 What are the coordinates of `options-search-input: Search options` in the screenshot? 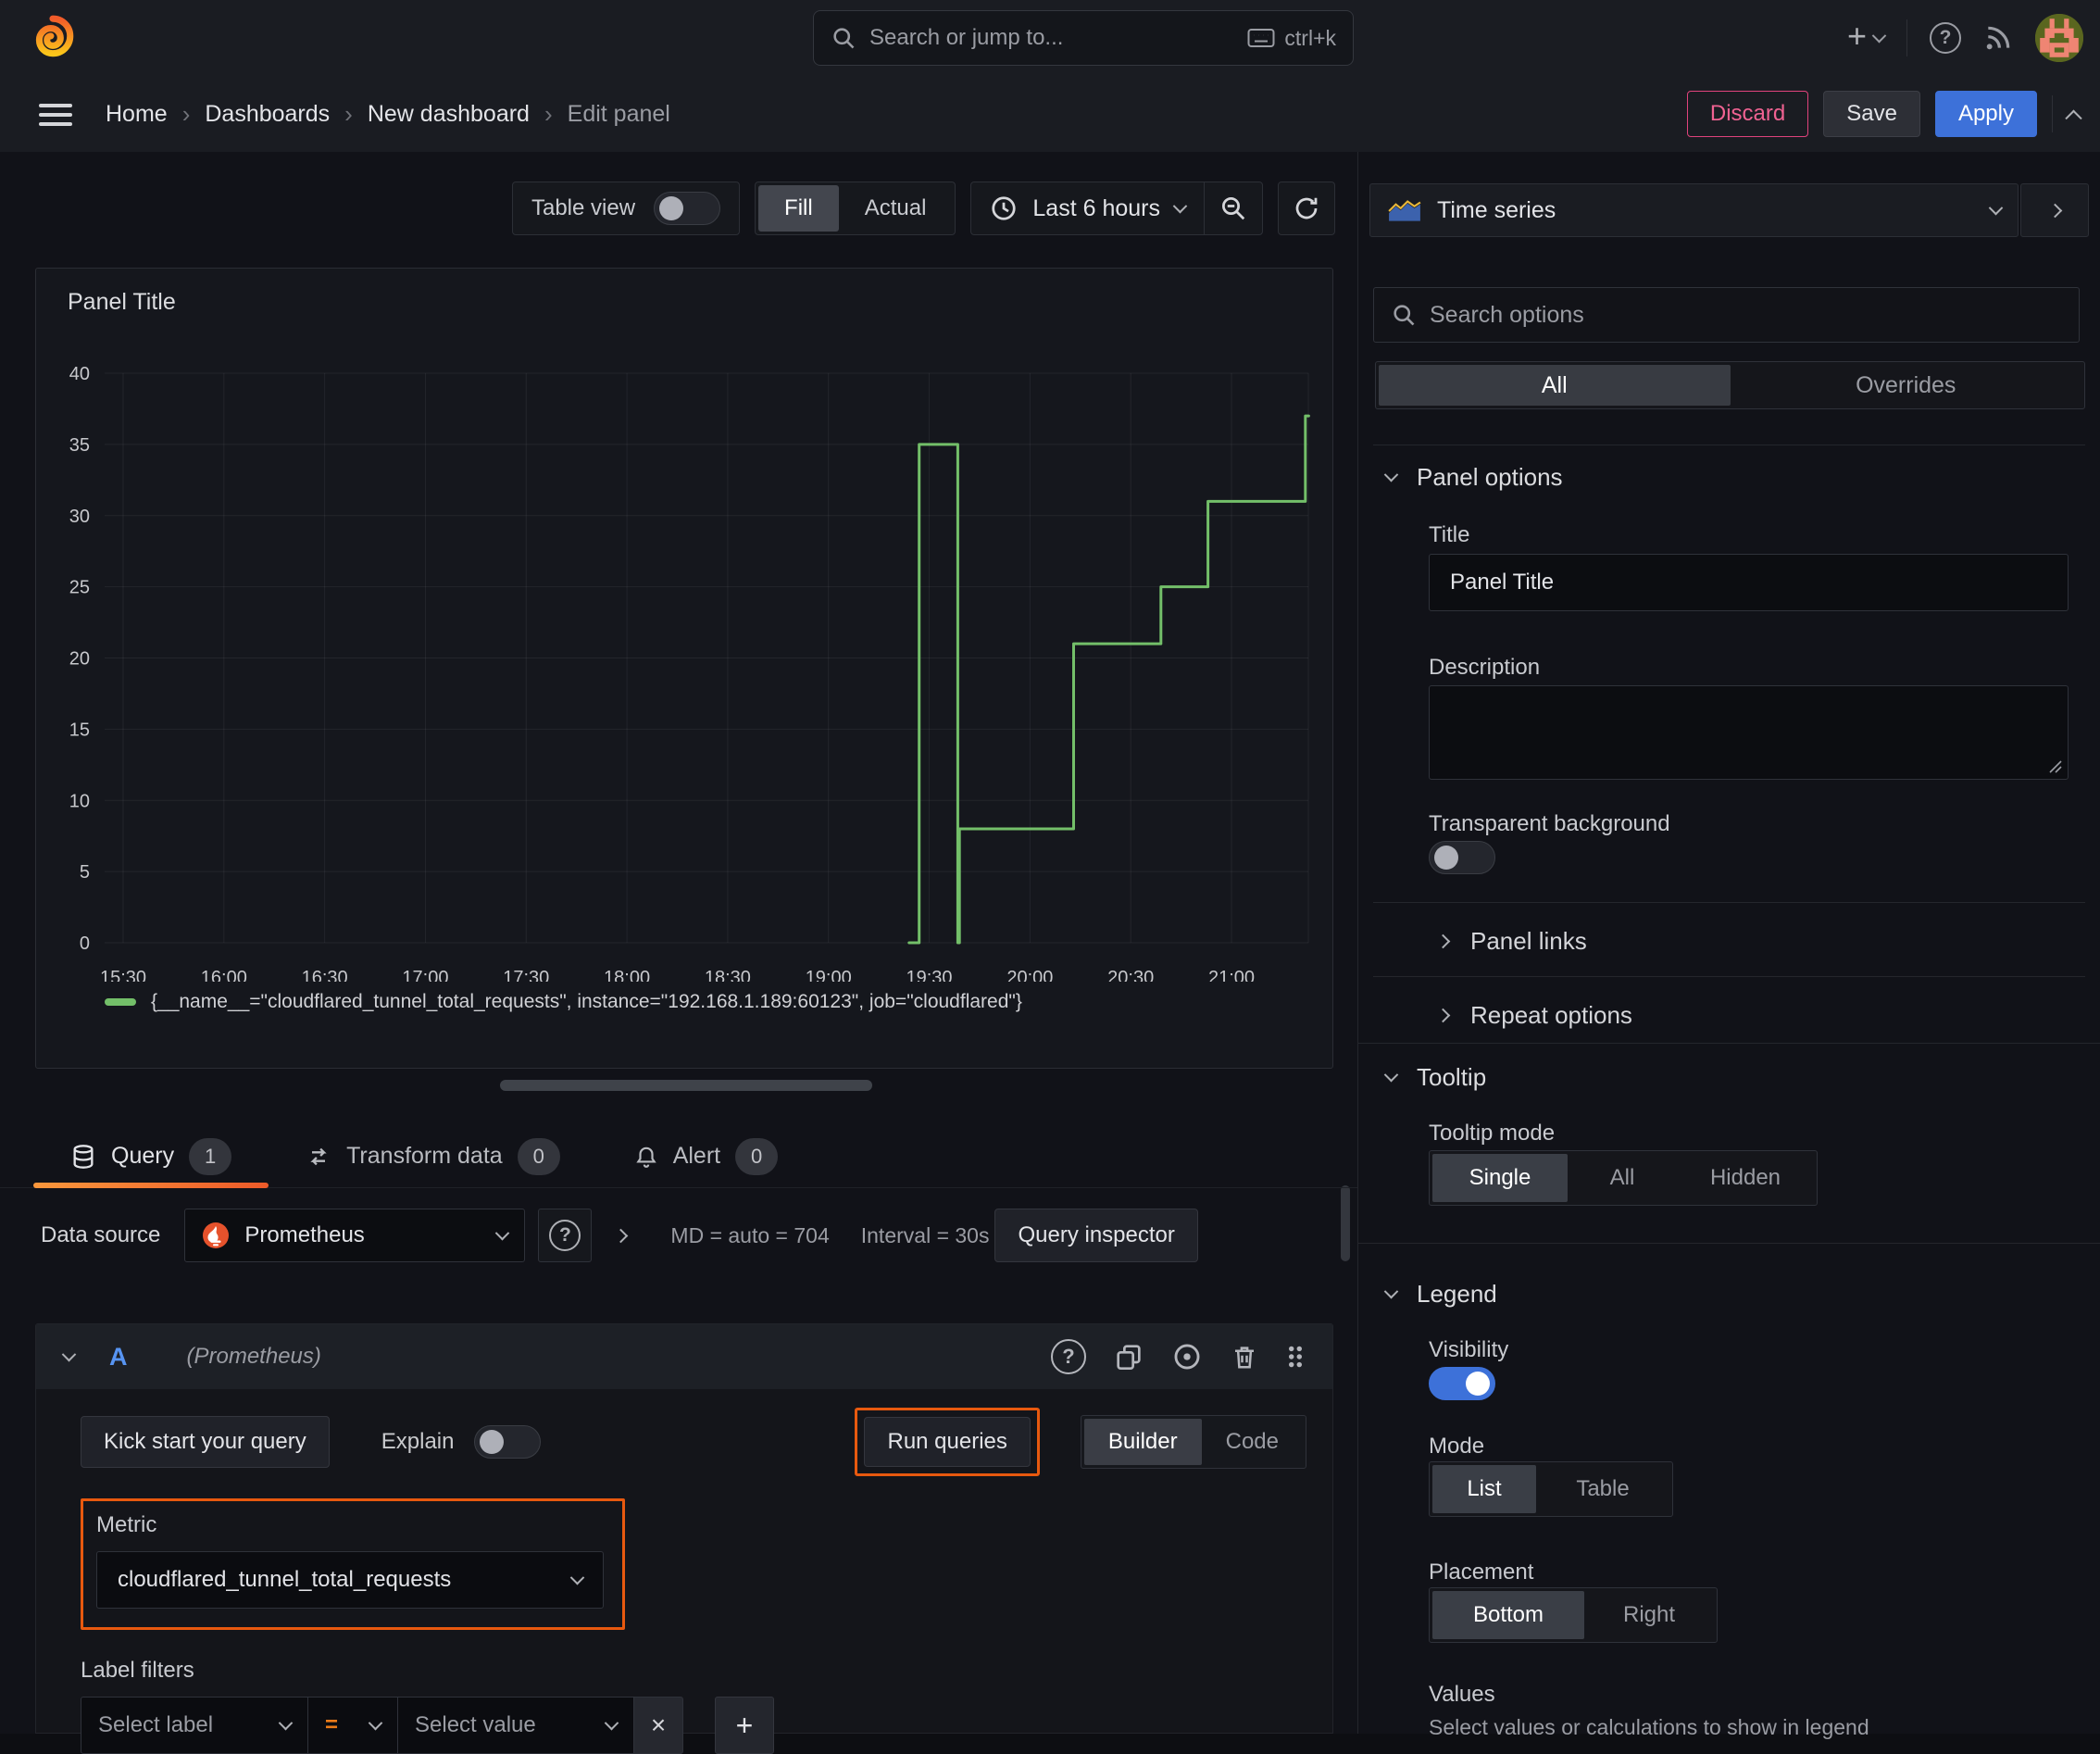 It's located at (1727, 315).